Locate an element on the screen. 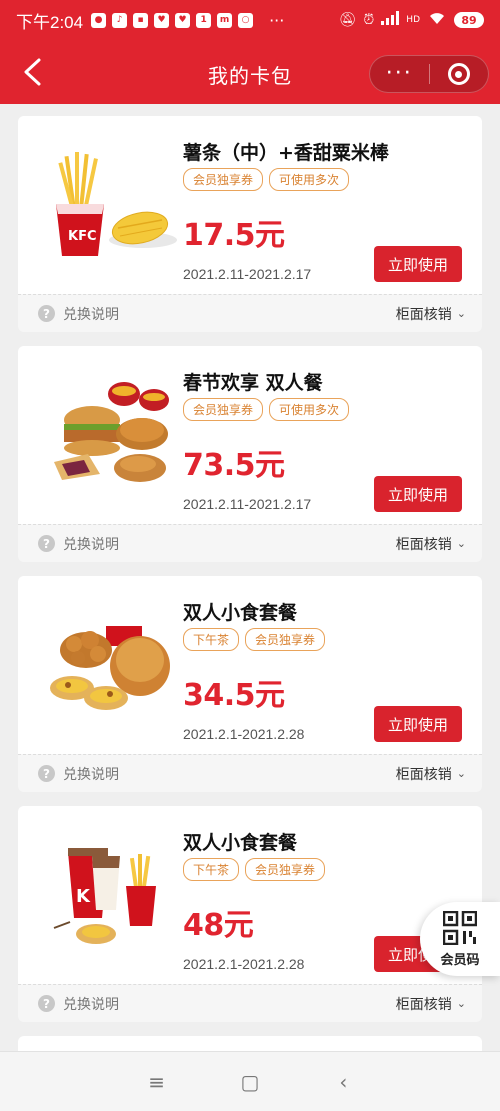  coupon-price: 48元 is located at coordinates (218, 925).